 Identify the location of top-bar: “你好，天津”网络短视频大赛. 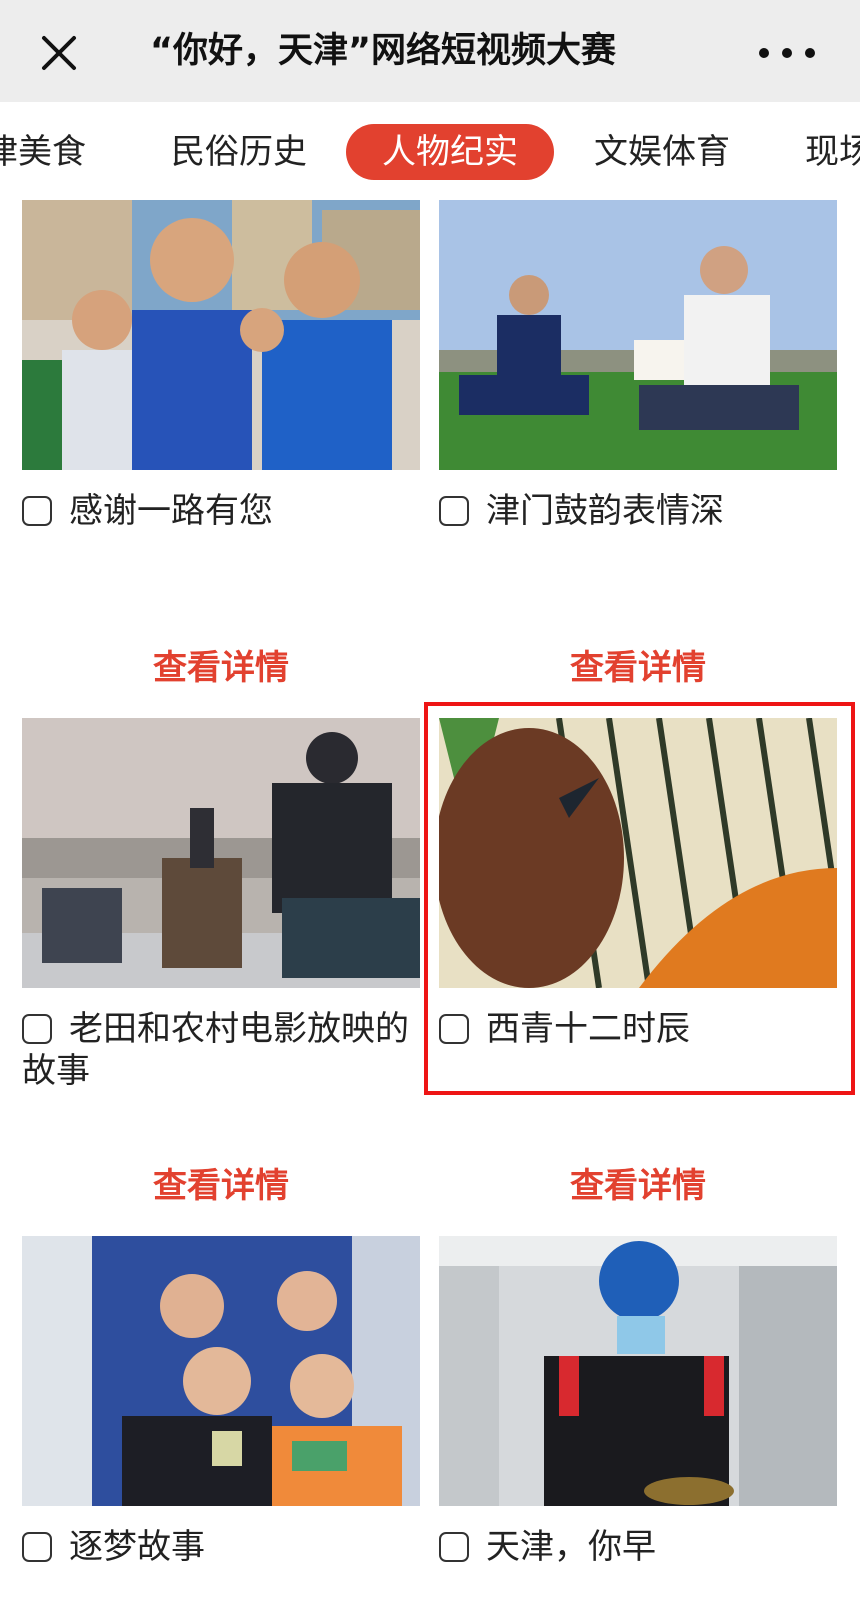
(430, 51).